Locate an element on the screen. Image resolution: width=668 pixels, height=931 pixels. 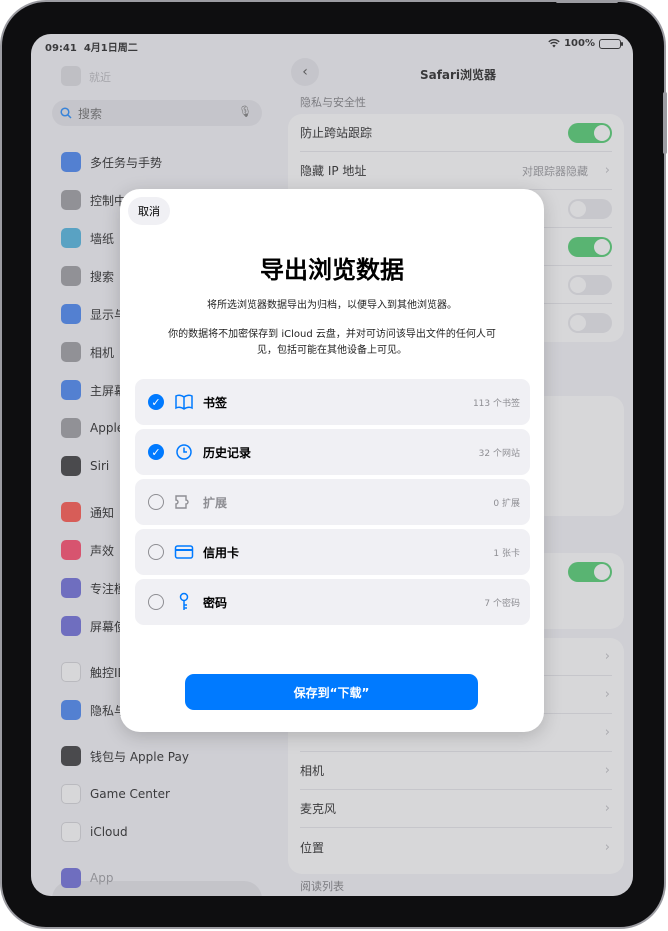
volume-button is located at coordinates (665, 123).